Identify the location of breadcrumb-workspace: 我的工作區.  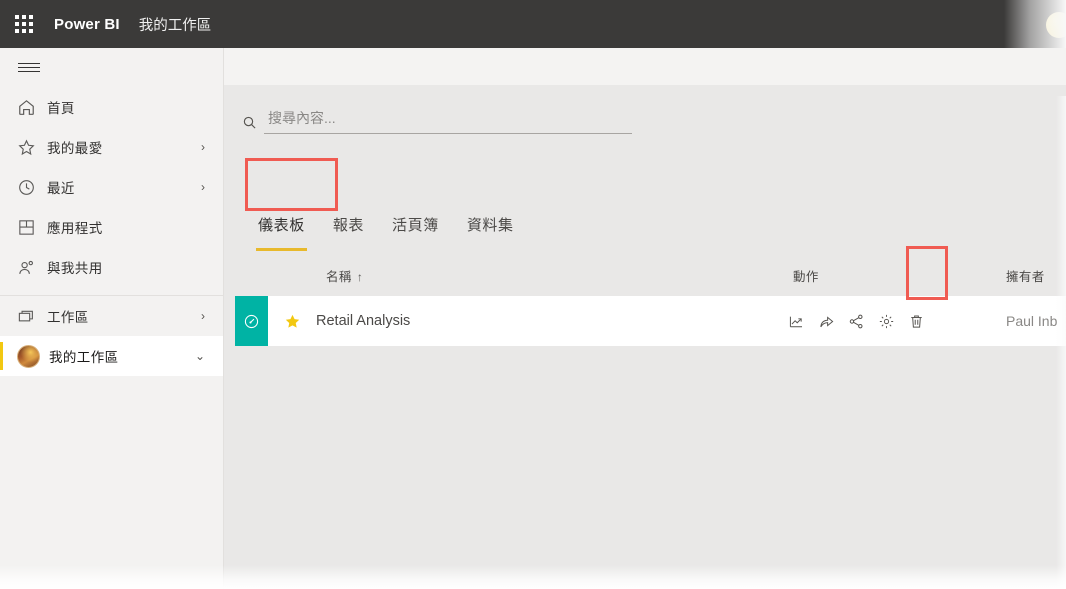
(175, 24).